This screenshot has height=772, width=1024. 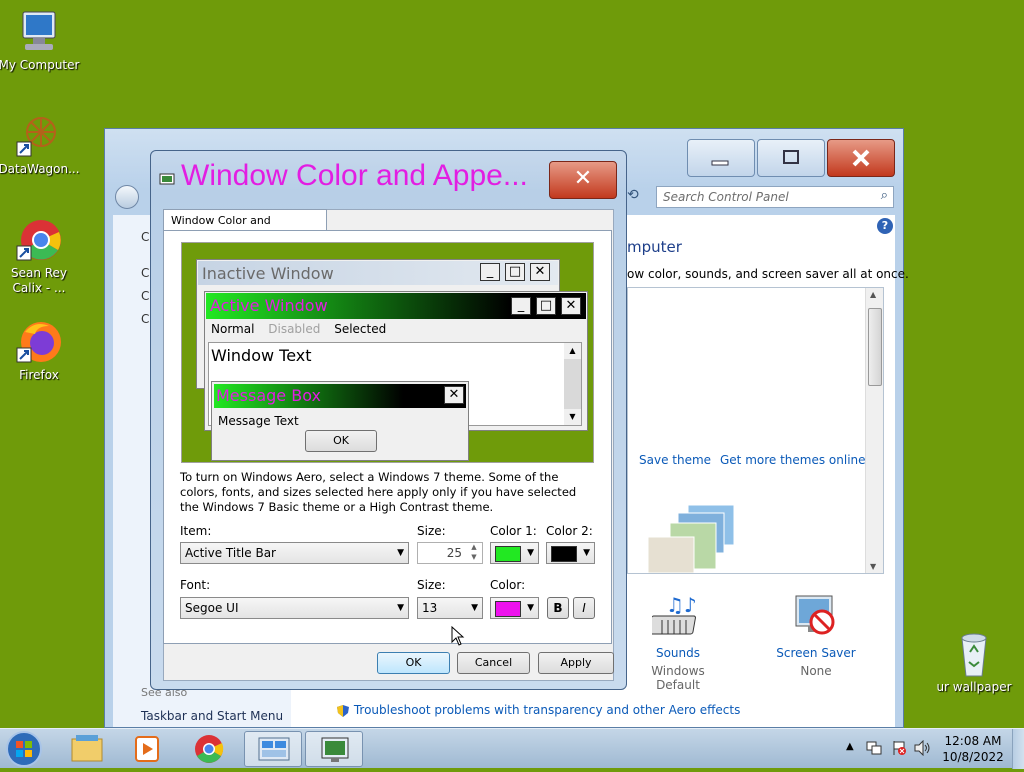 I want to click on maximize-icon, so click(x=791, y=157).